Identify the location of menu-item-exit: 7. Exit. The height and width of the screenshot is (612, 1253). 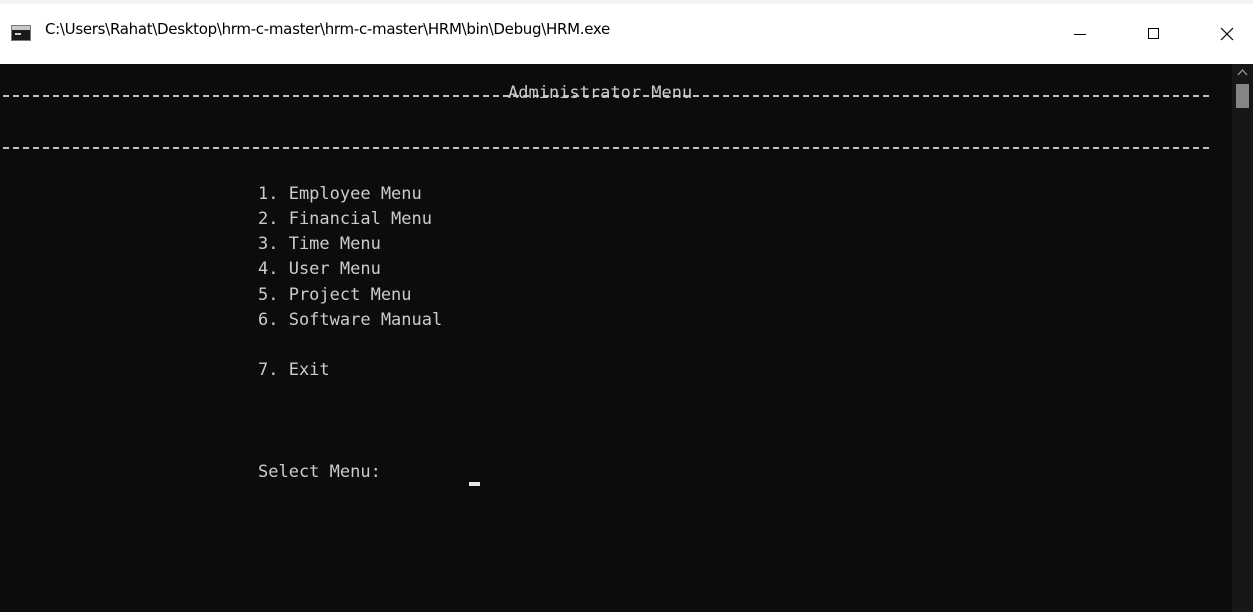
(294, 370).